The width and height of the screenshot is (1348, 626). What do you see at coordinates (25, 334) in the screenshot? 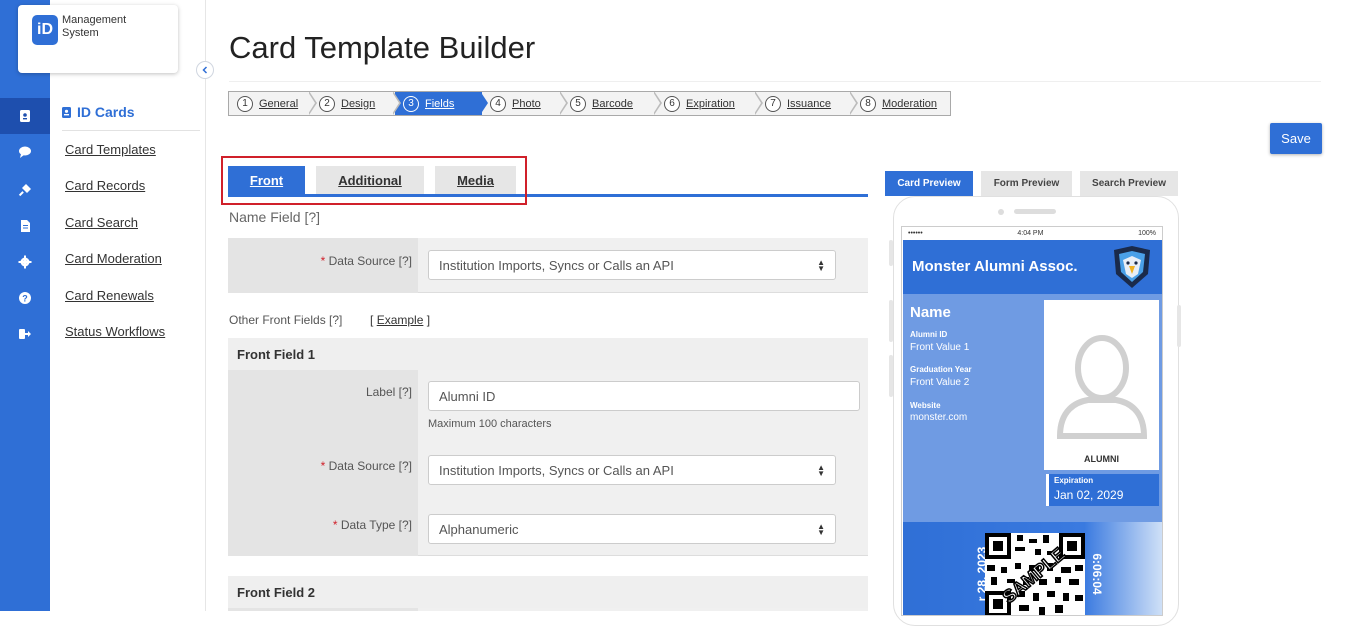
I see `logout-icon` at bounding box center [25, 334].